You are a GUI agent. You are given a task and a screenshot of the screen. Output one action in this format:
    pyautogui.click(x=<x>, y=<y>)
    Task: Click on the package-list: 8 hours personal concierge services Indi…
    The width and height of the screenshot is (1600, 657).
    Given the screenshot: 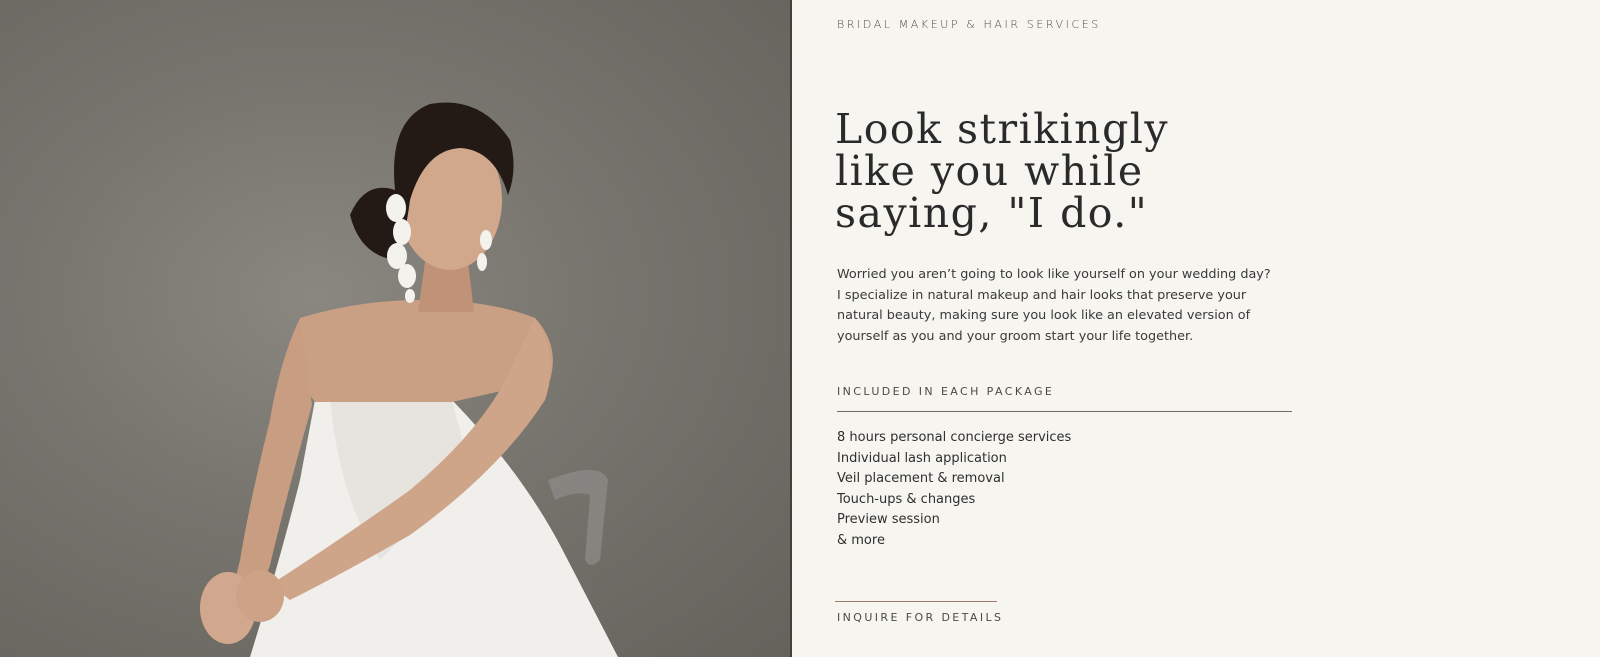 What is the action you would take?
    pyautogui.click(x=954, y=489)
    